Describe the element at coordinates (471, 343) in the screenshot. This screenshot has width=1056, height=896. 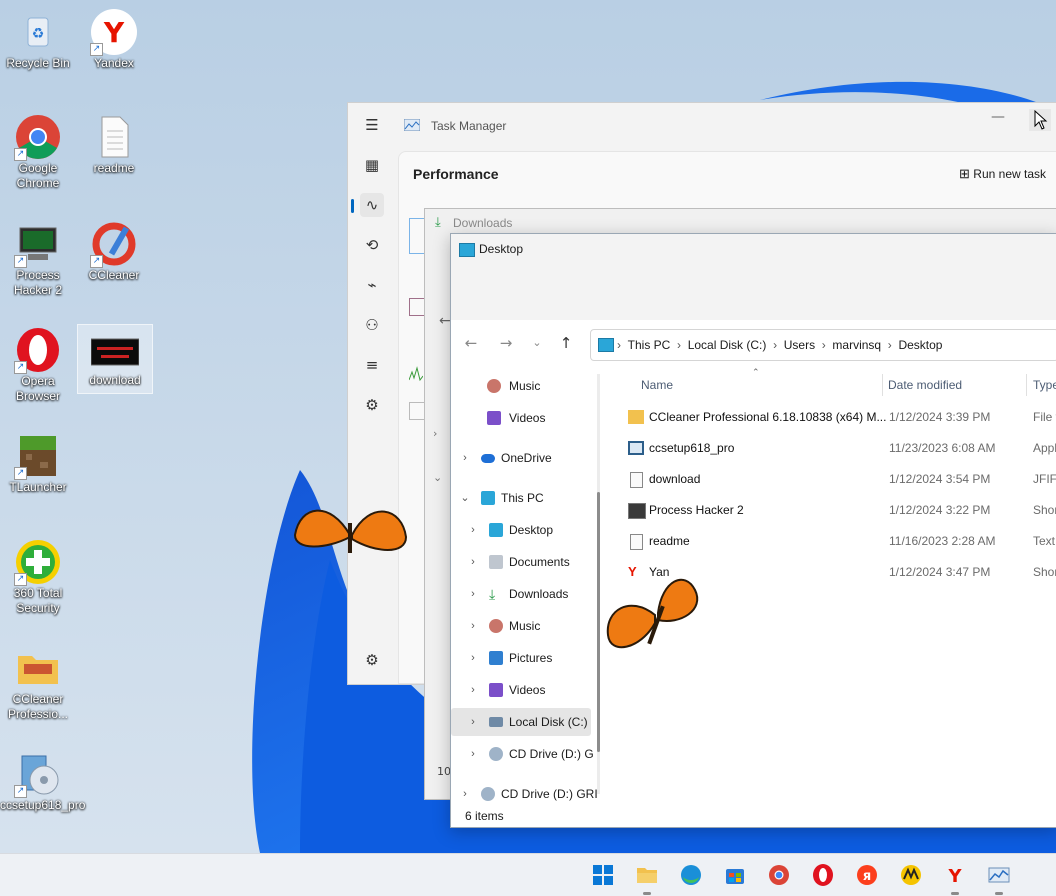
I see `back-button: ←` at that location.